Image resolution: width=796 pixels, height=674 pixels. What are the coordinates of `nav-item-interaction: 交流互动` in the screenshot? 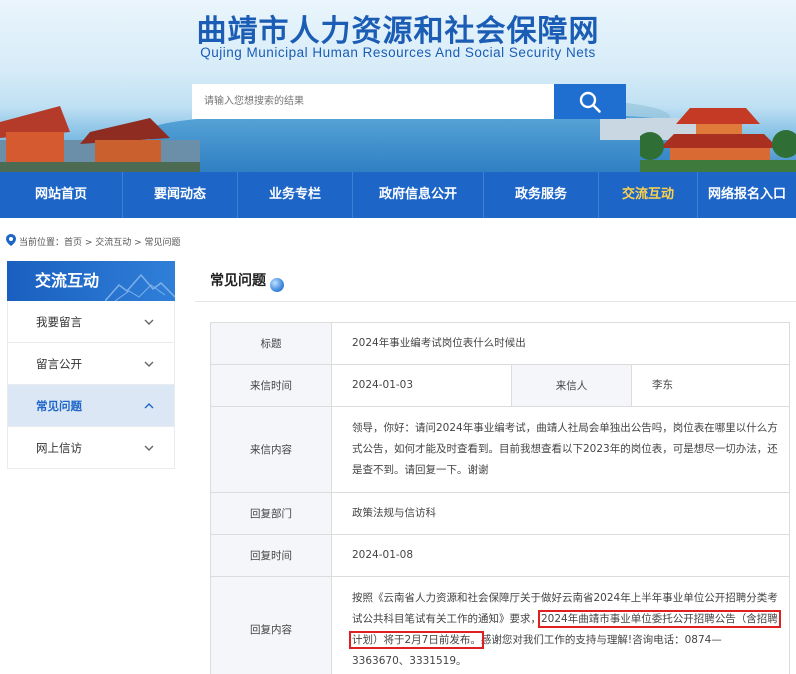 It's located at (648, 195).